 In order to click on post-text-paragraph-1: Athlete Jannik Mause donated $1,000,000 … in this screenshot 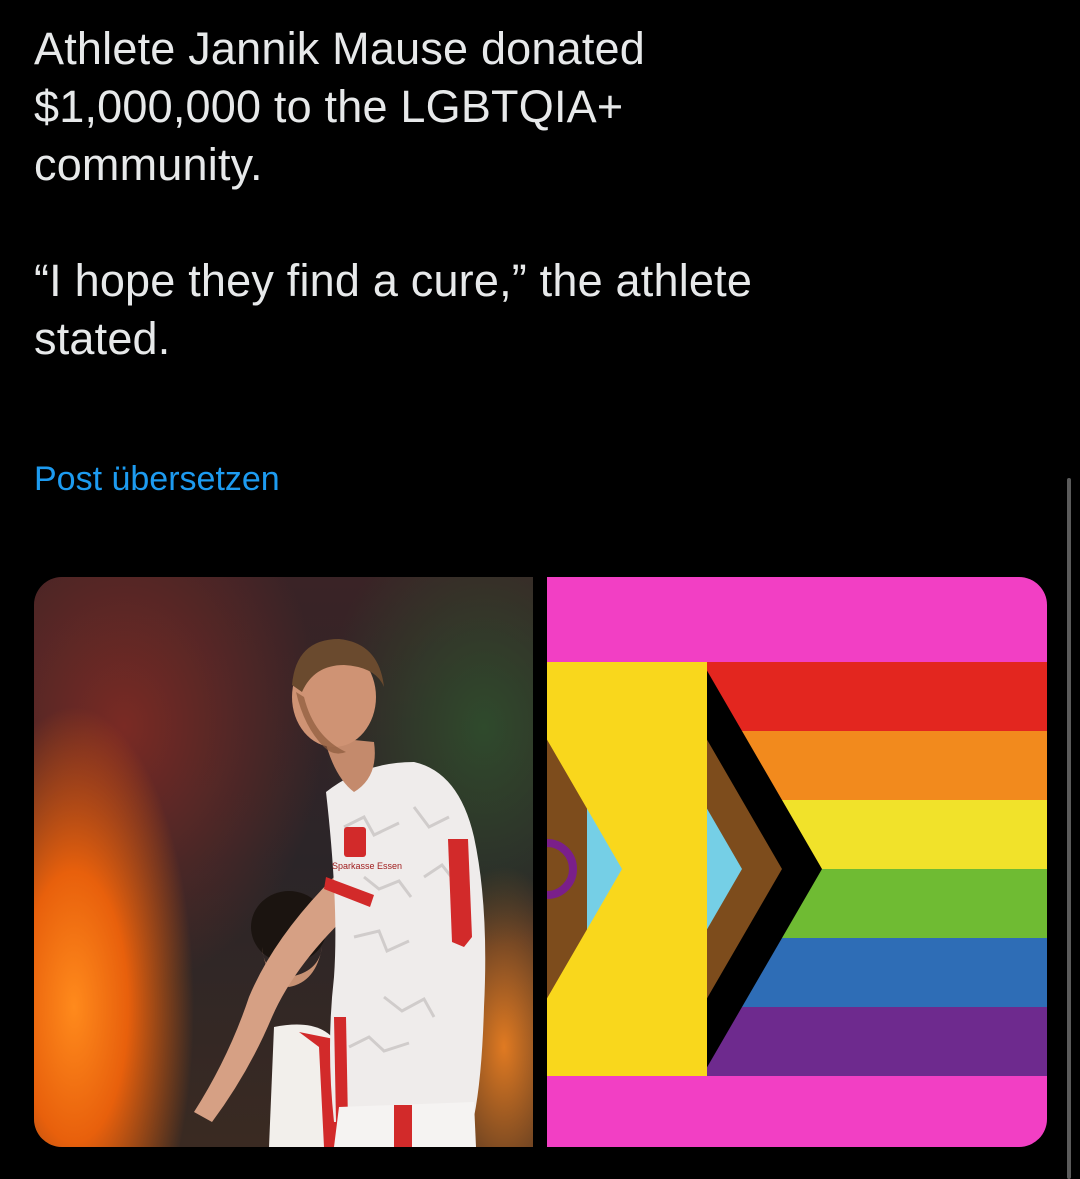, I will do `click(340, 106)`.